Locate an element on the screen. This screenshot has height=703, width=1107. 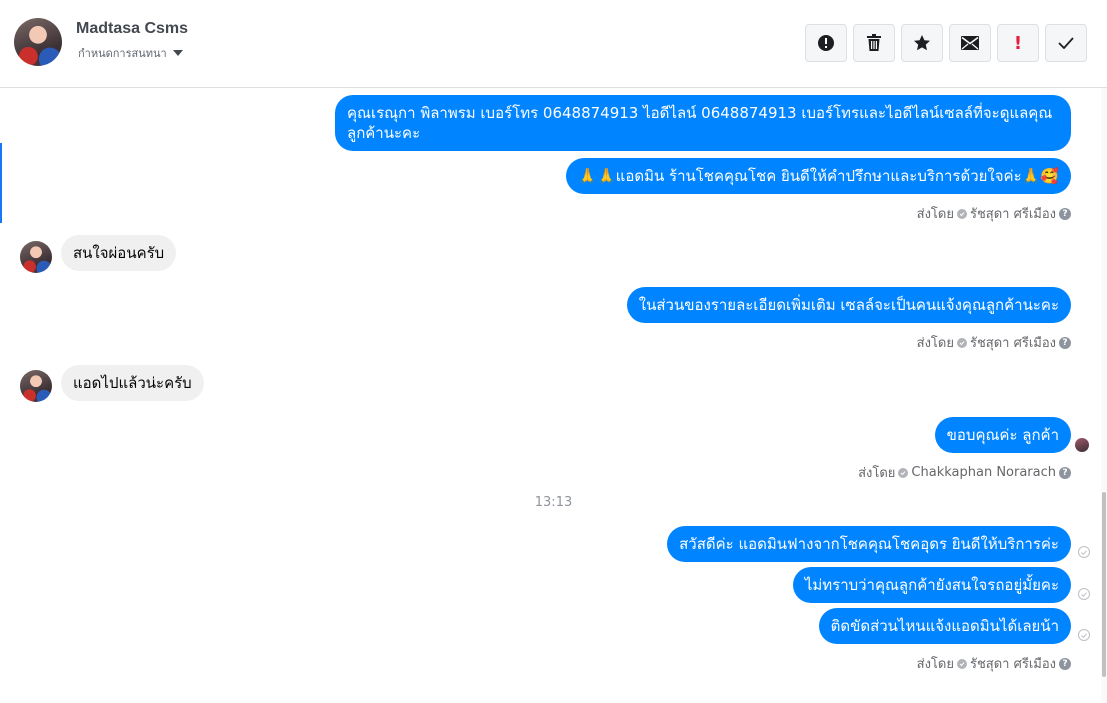
message-text: แอดไปแล้วน่ะครับ is located at coordinates (132, 383).